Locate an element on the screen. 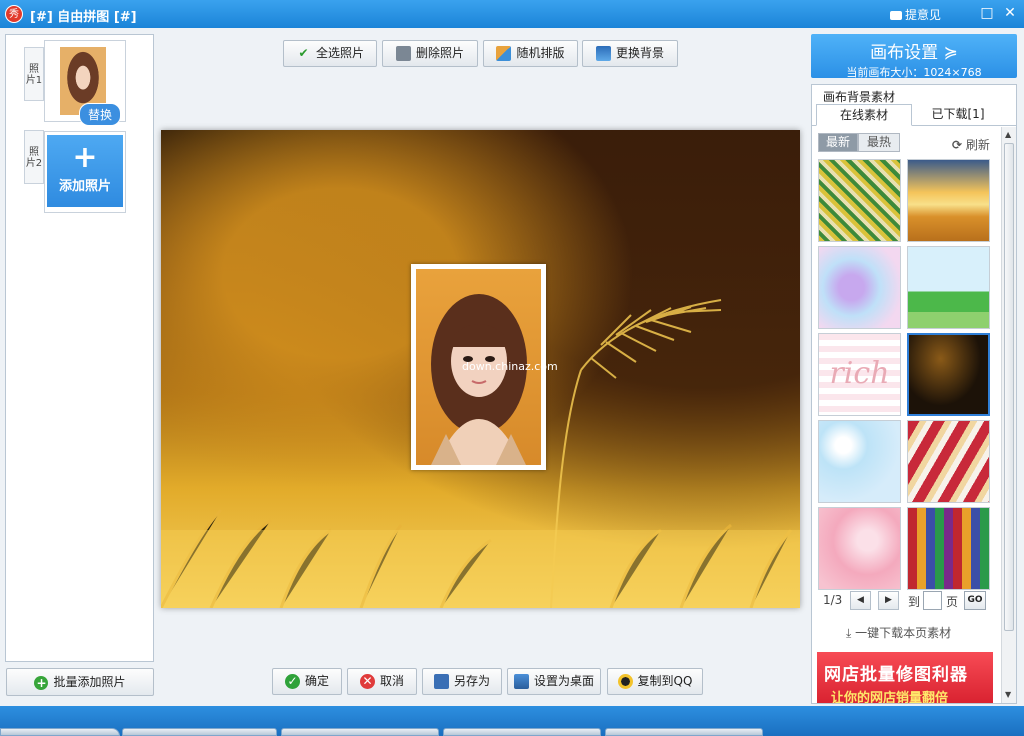 The image size is (1024, 736). close-button: ✕ is located at coordinates (1010, 13).